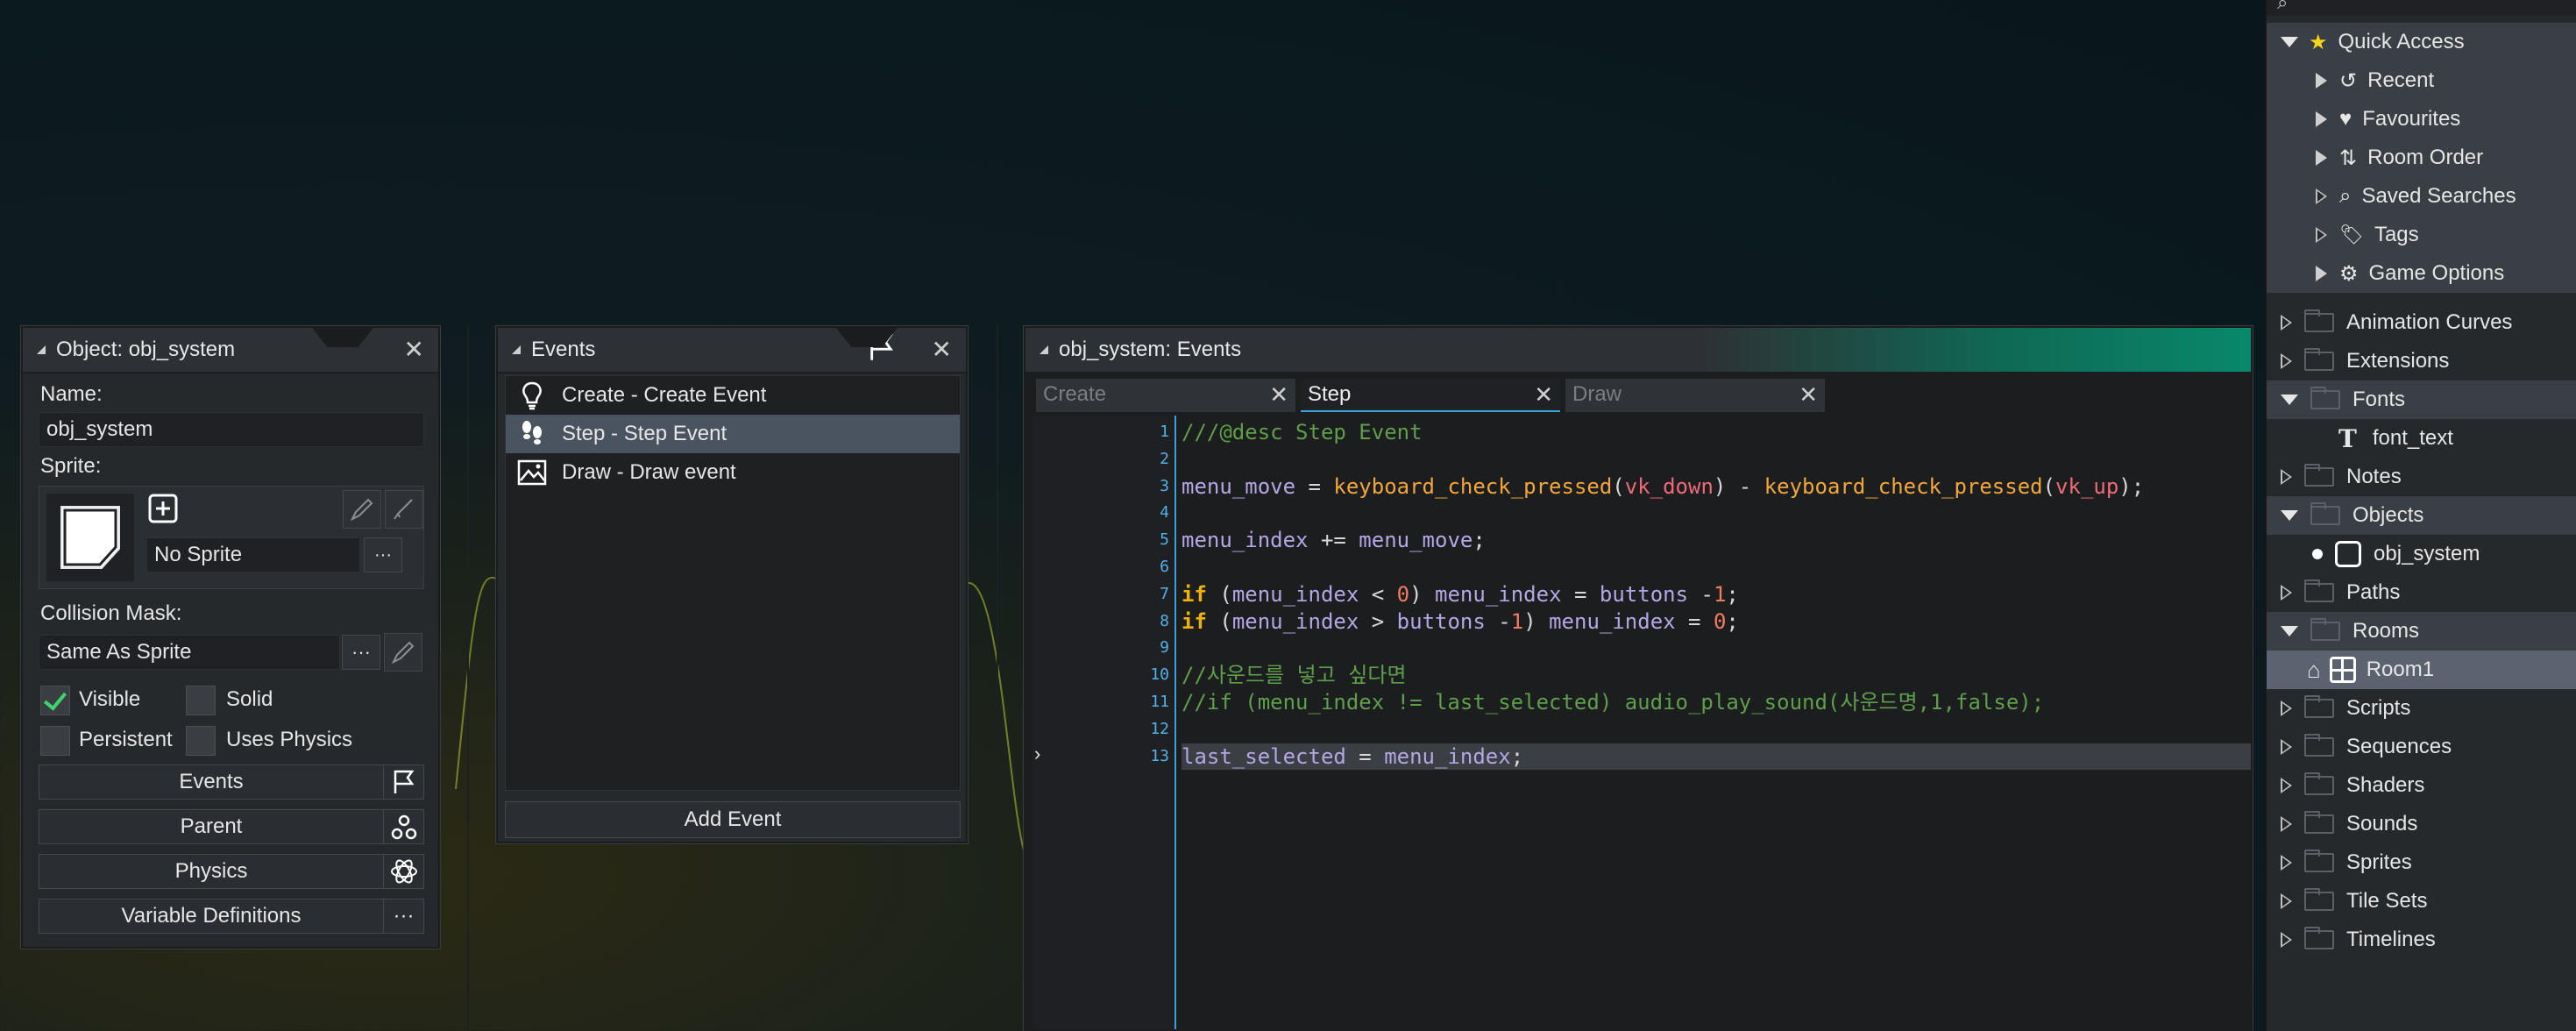 This screenshot has height=1031, width=2576. I want to click on font-icon: T, so click(2347, 438).